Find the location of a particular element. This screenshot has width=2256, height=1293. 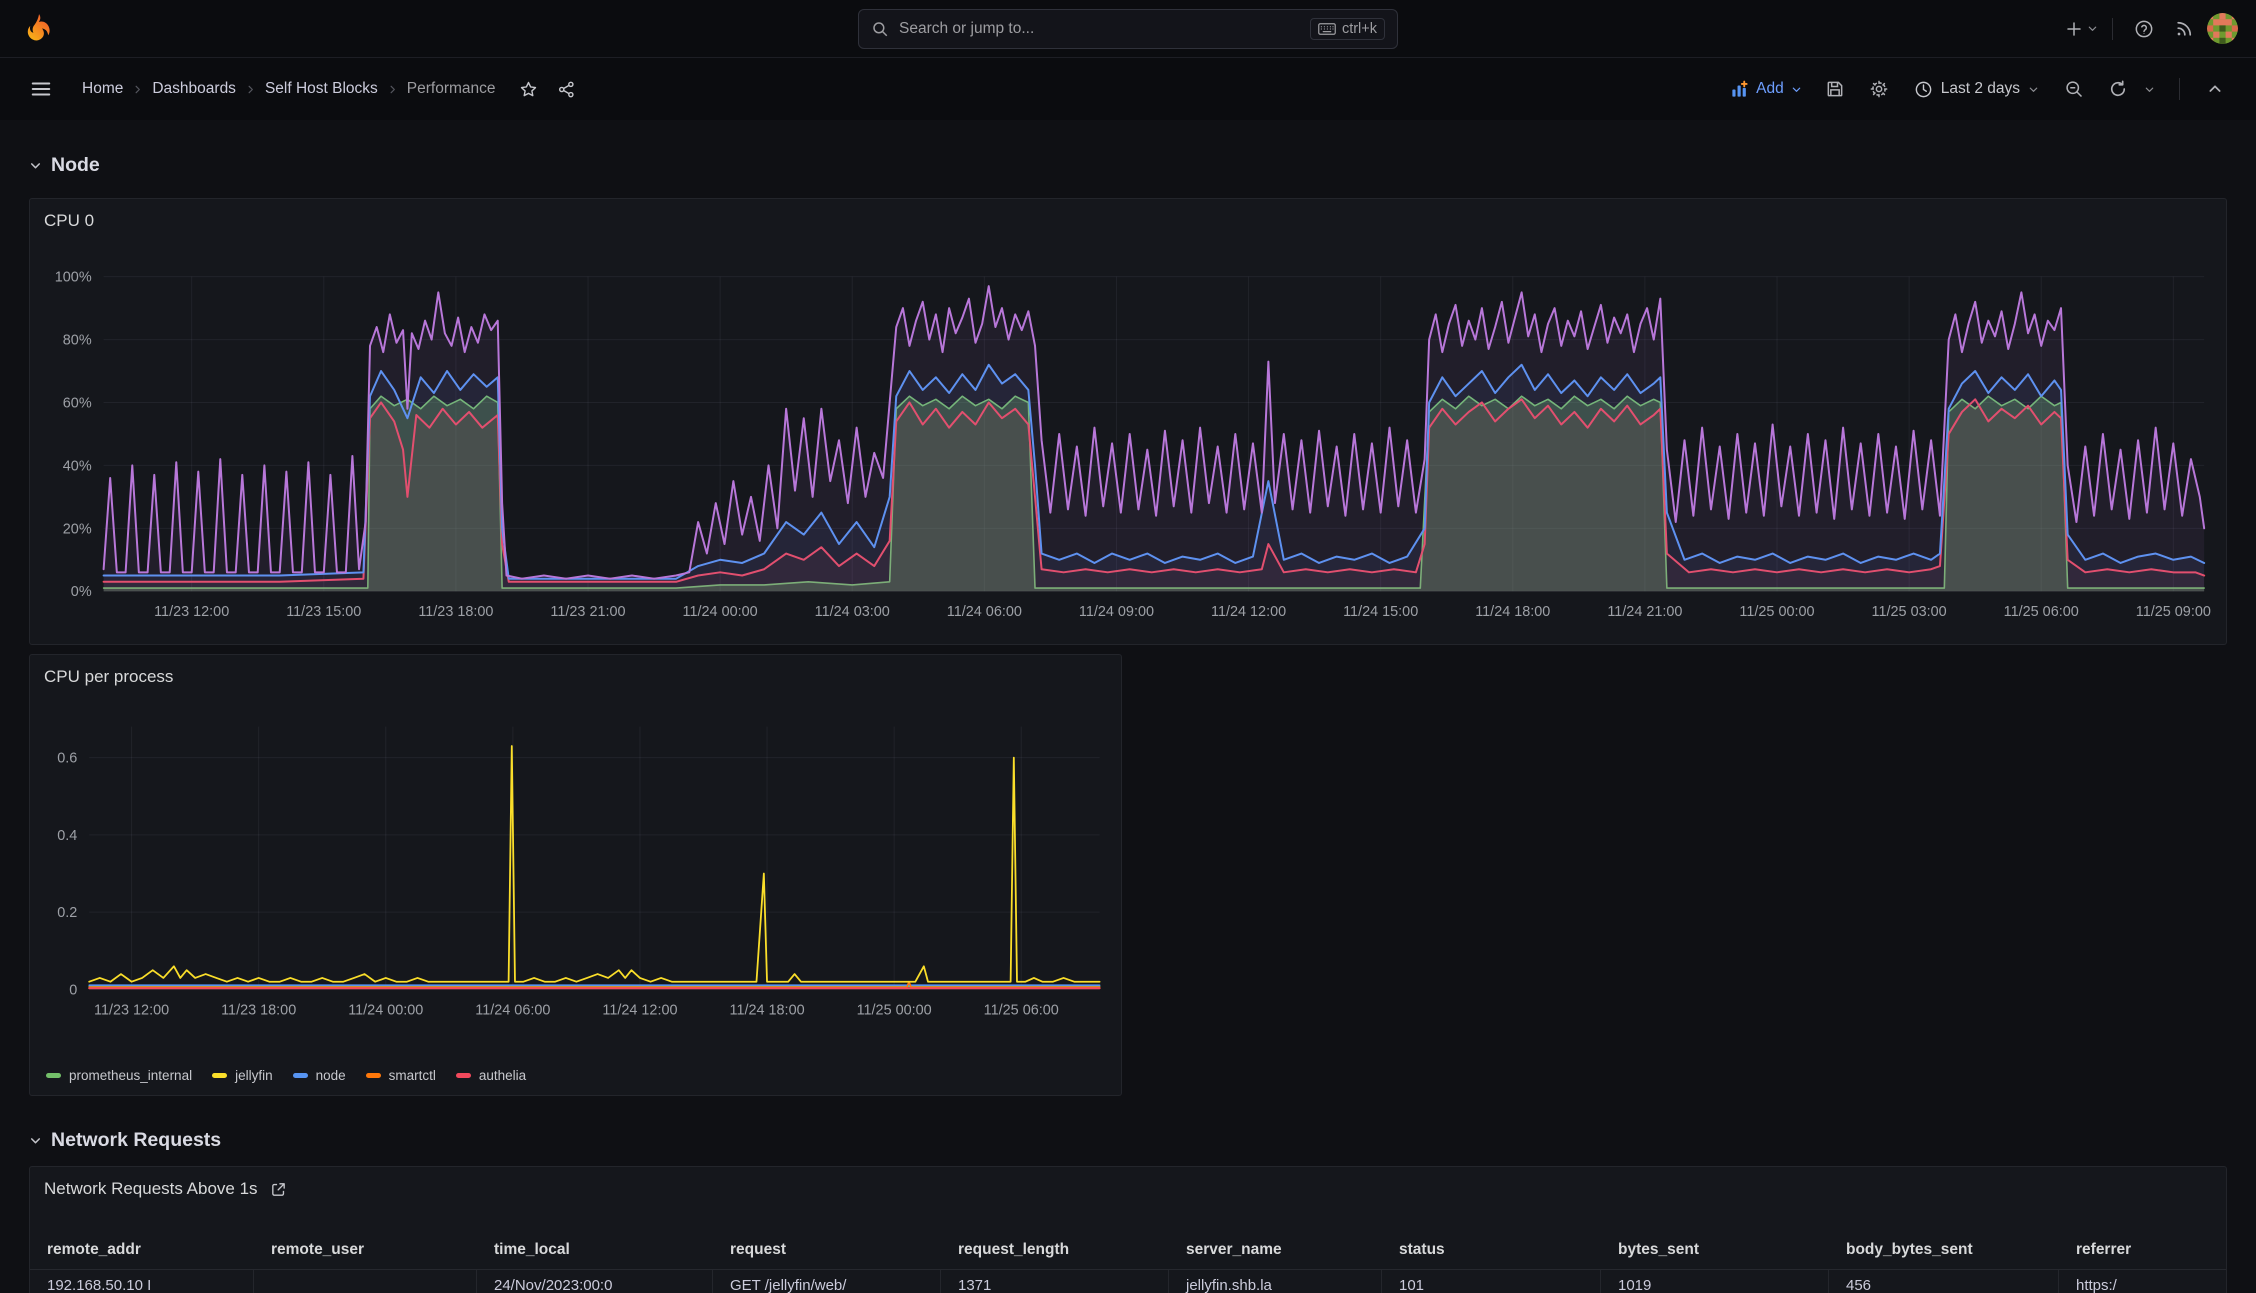

svg-text: 11/24 06:00 is located at coordinates (512, 1010).